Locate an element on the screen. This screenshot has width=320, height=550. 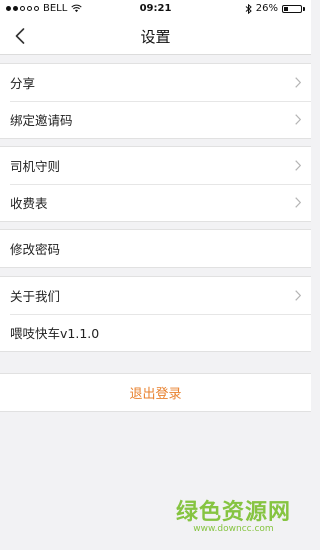
settings-row-label: 收费表 is located at coordinates (29, 203).